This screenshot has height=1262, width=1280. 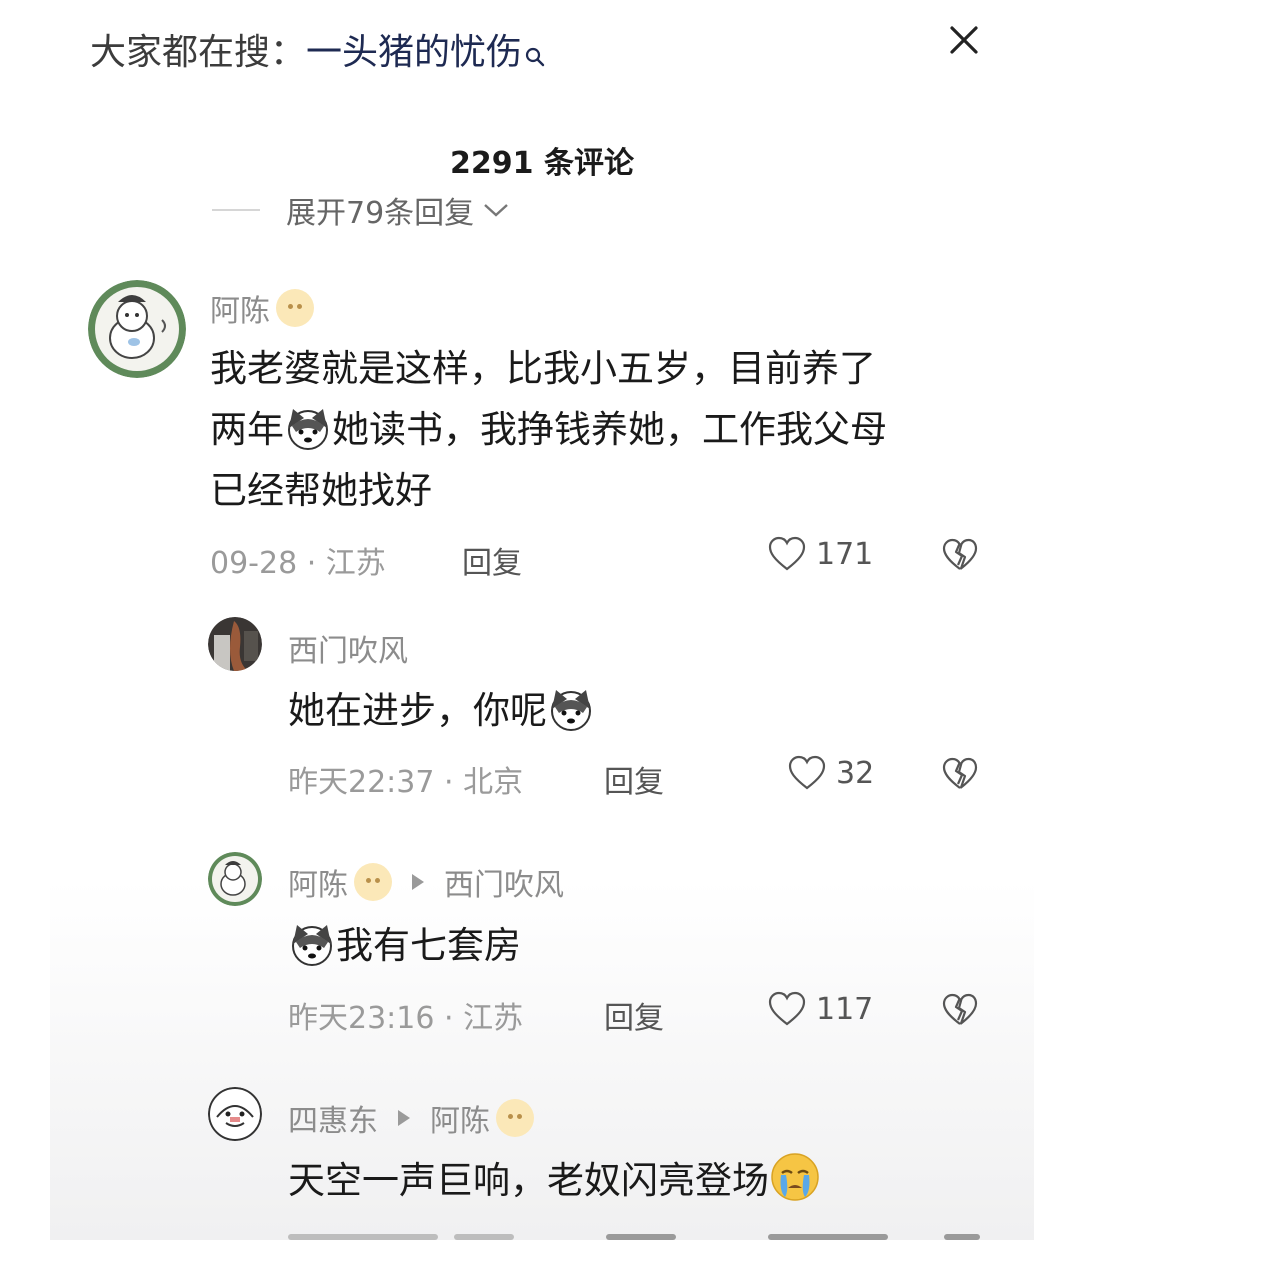 What do you see at coordinates (638, 945) in the screenshot?
I see `comment-text: 我有七套房` at bounding box center [638, 945].